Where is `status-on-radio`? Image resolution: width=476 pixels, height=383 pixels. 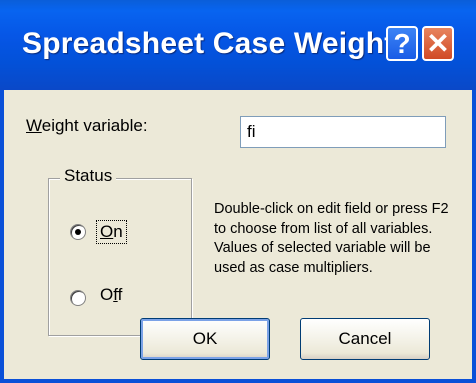 status-on-radio is located at coordinates (78, 232).